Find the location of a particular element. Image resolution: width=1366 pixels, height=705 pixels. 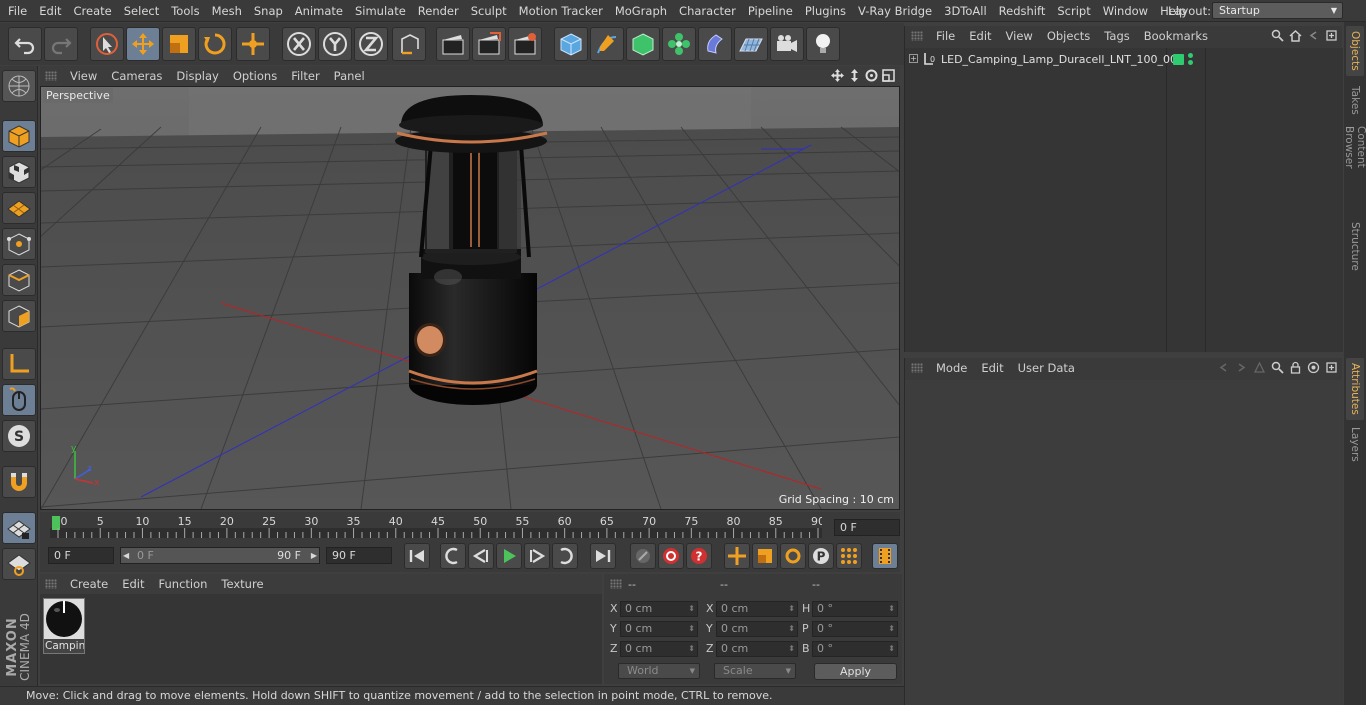

tab-structure: Structure is located at coordinates (1355, 246).